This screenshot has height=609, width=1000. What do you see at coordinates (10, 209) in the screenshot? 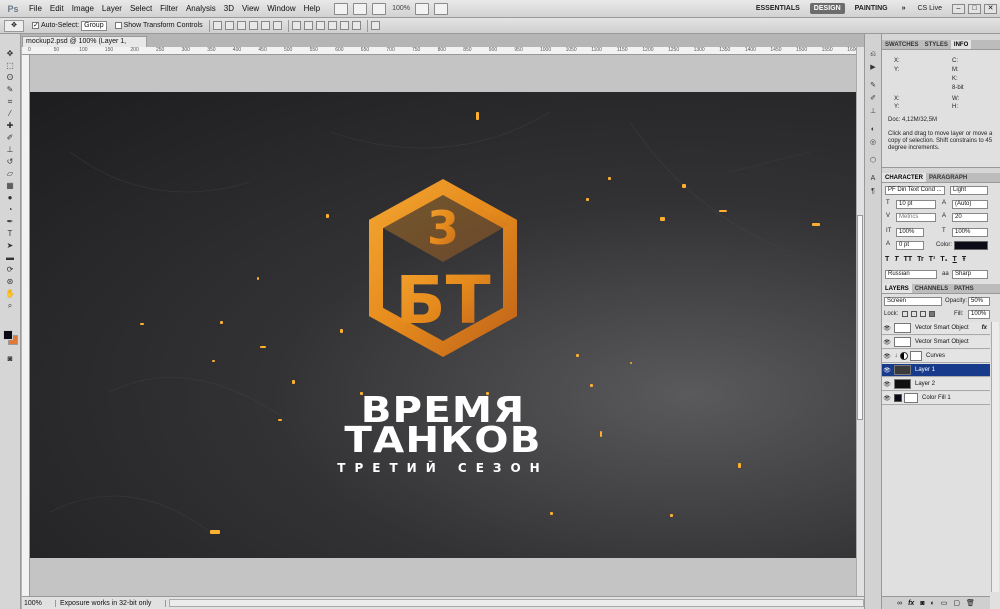
I see `dodge-tool-icon: ◔` at bounding box center [10, 209].